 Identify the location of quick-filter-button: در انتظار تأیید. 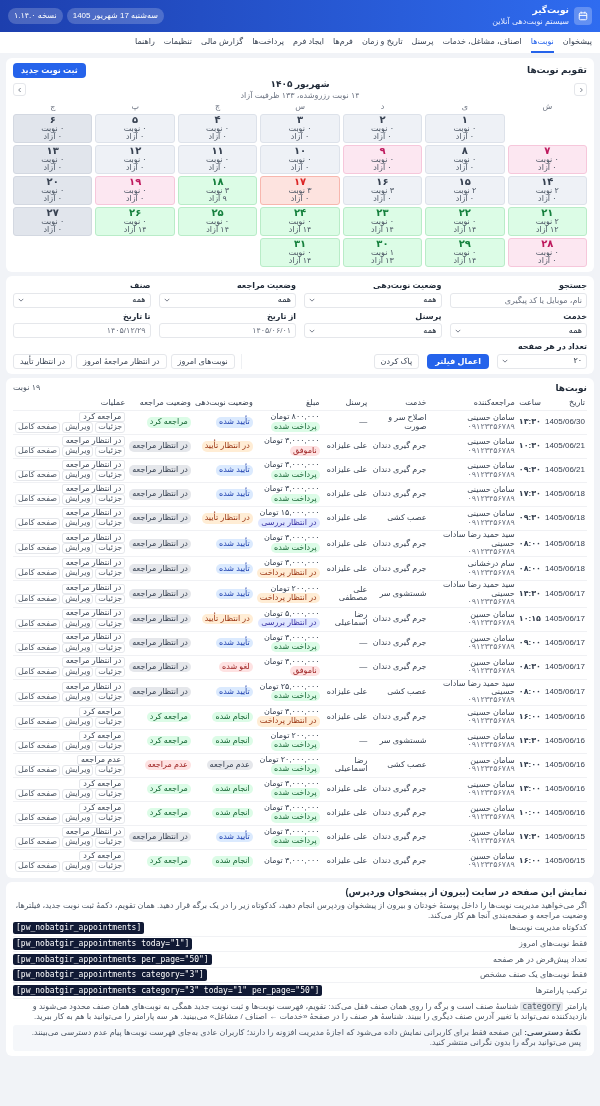
(43, 361).